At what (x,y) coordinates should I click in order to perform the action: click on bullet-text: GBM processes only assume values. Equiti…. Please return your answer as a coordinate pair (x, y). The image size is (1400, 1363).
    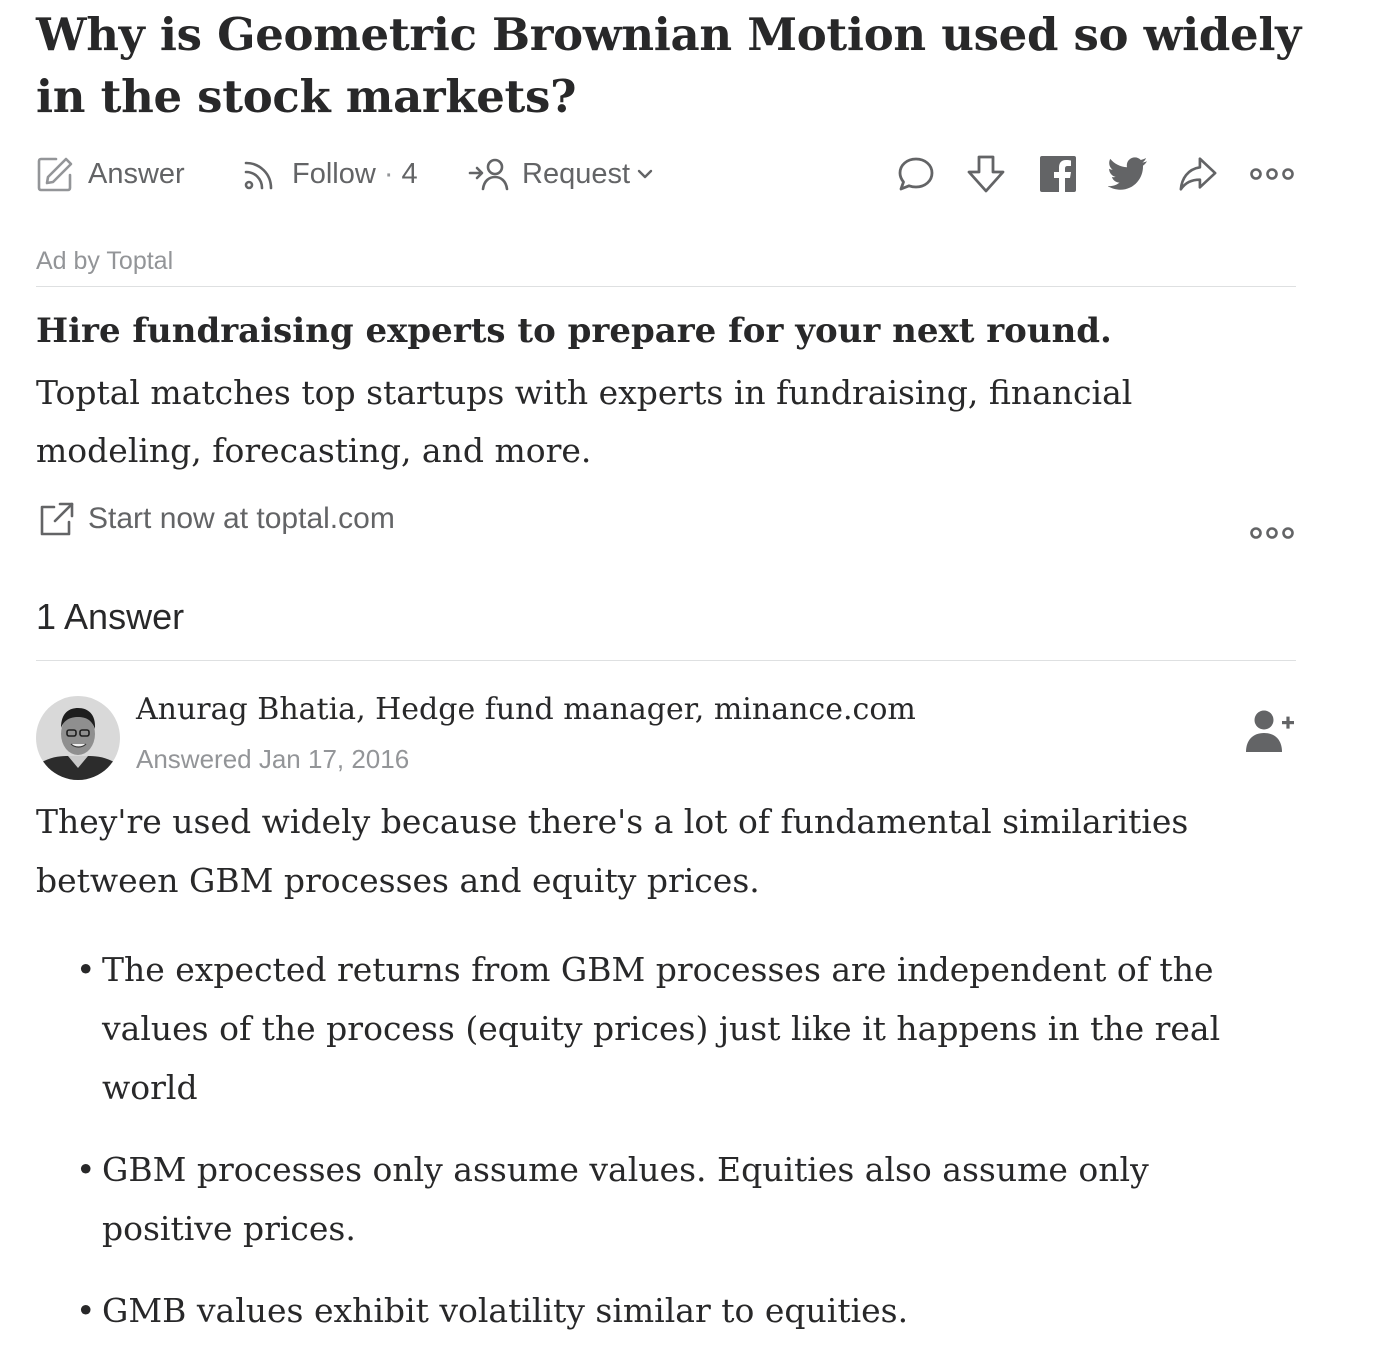
    Looking at the image, I should click on (625, 1199).